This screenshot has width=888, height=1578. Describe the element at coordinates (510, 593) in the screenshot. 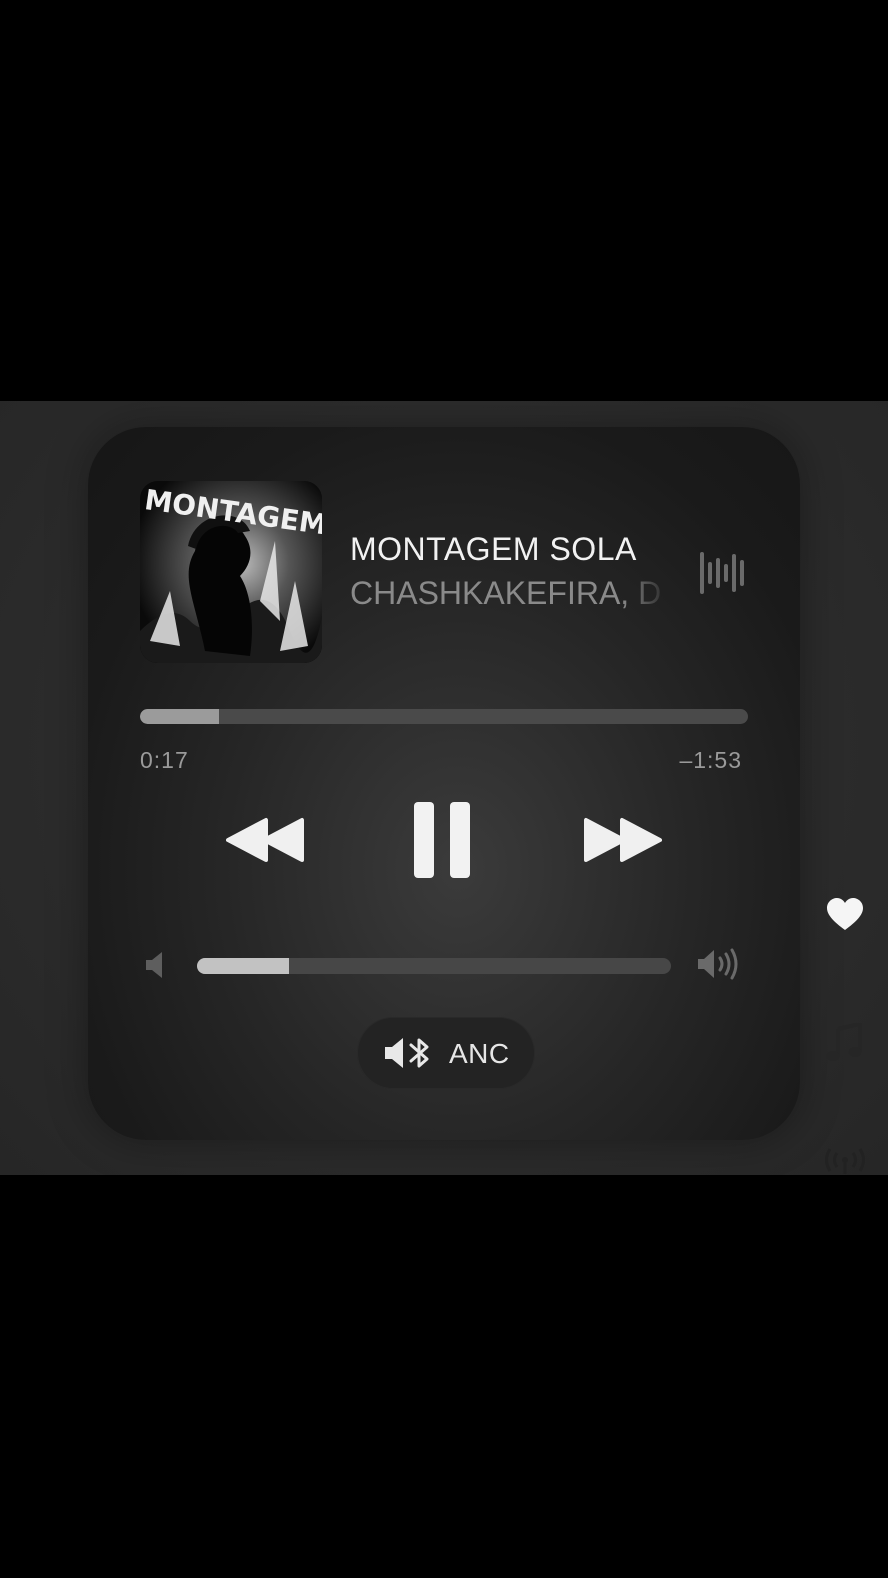

I see `track-artist: CHASHKAKEFIRA, D` at that location.